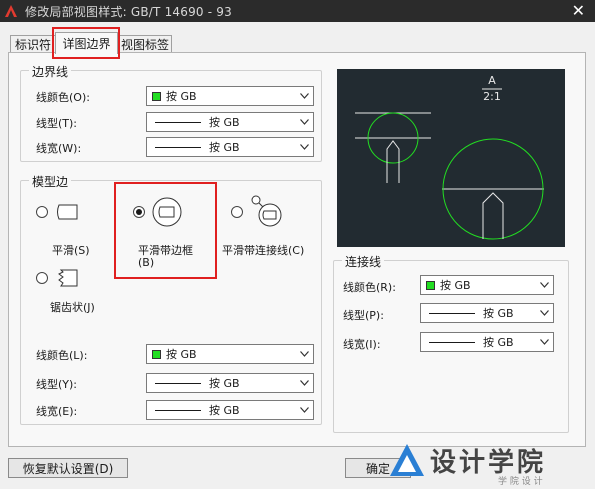 Image resolution: width=595 pixels, height=489 pixels. I want to click on boundary-lineweight-combo: 按 GB, so click(230, 147).